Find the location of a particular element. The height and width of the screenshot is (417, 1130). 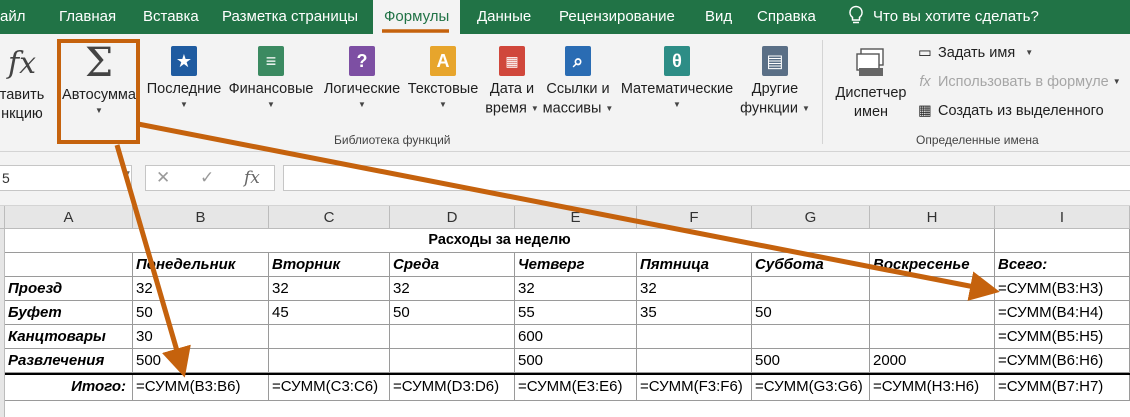

column-header-d: D is located at coordinates (452, 217).